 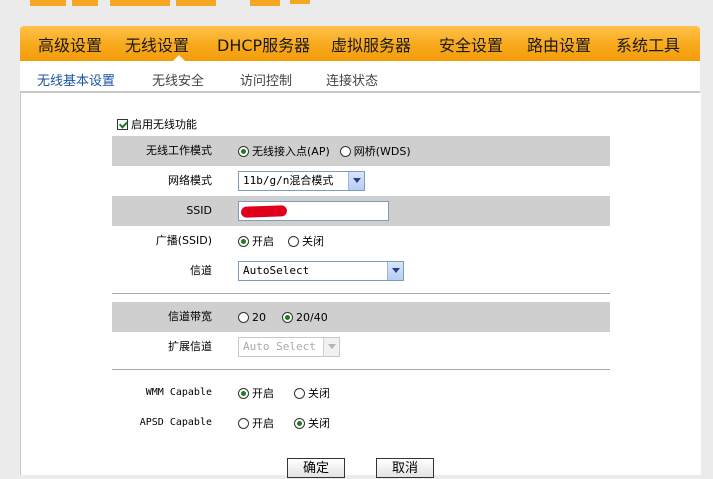 I want to click on brand-logo-strip, so click(x=356, y=13).